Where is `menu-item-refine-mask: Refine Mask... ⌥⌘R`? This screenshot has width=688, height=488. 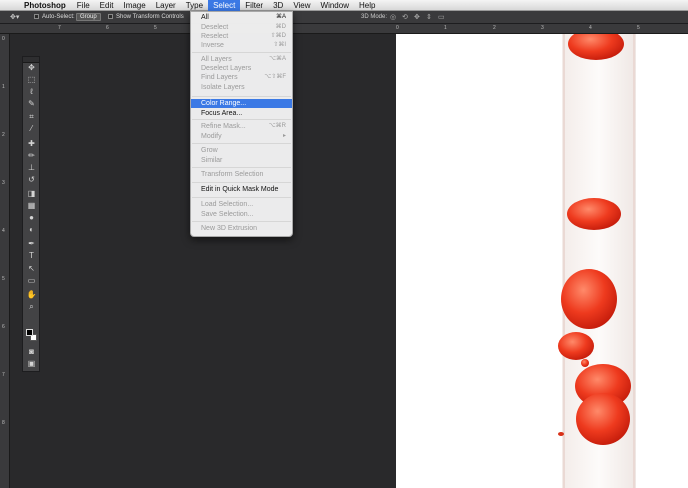 menu-item-refine-mask: Refine Mask... ⌥⌘R is located at coordinates (241, 126).